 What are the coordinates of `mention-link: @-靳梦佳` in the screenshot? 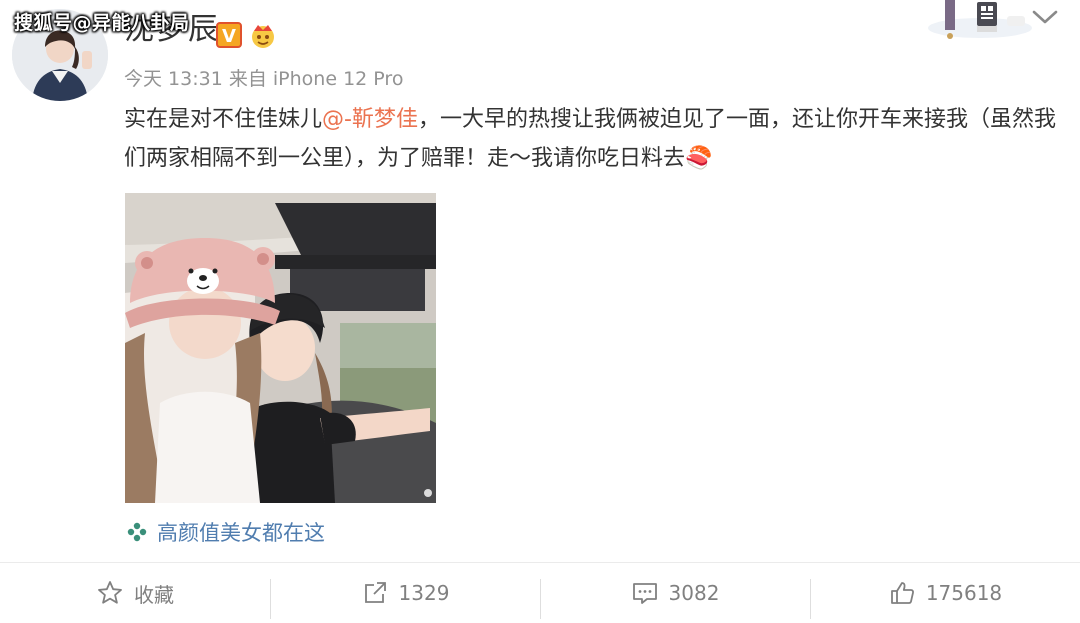 It's located at (370, 119).